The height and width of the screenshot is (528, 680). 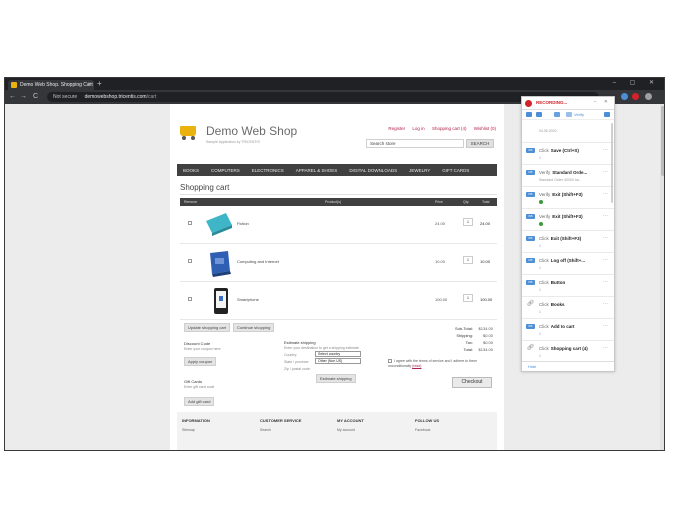 What do you see at coordinates (221, 301) in the screenshot?
I see `smartphone-image` at bounding box center [221, 301].